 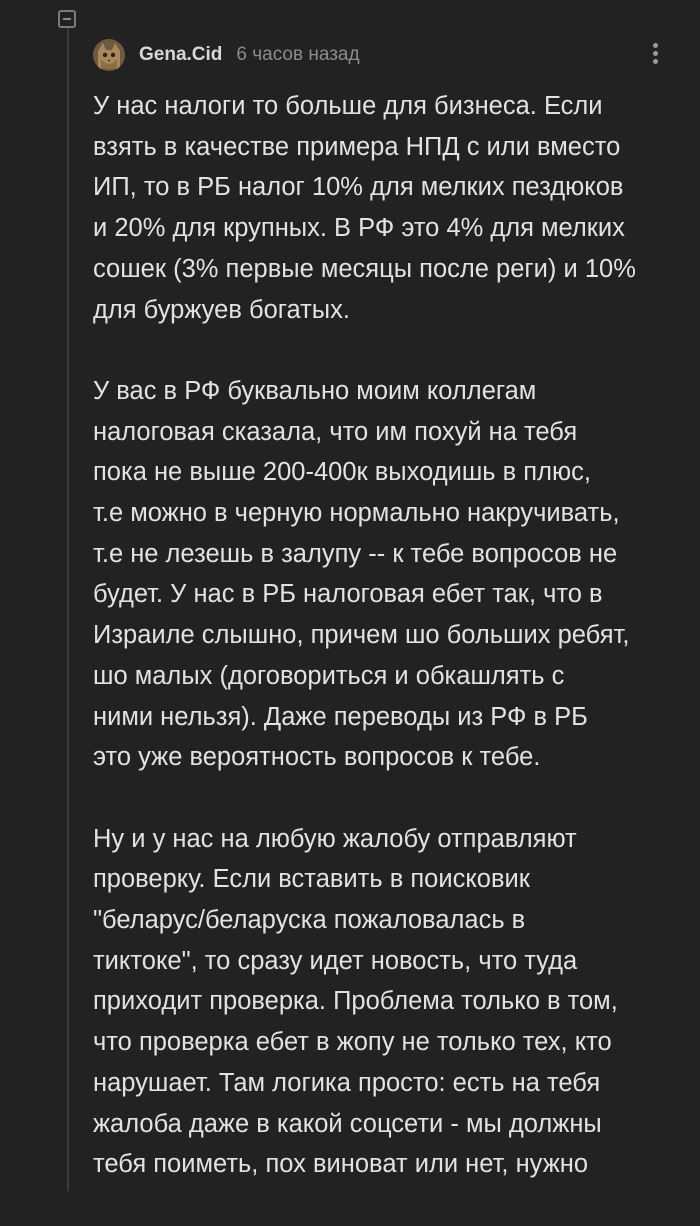 I want to click on comment-author: Gena.Cid, so click(x=180, y=55).